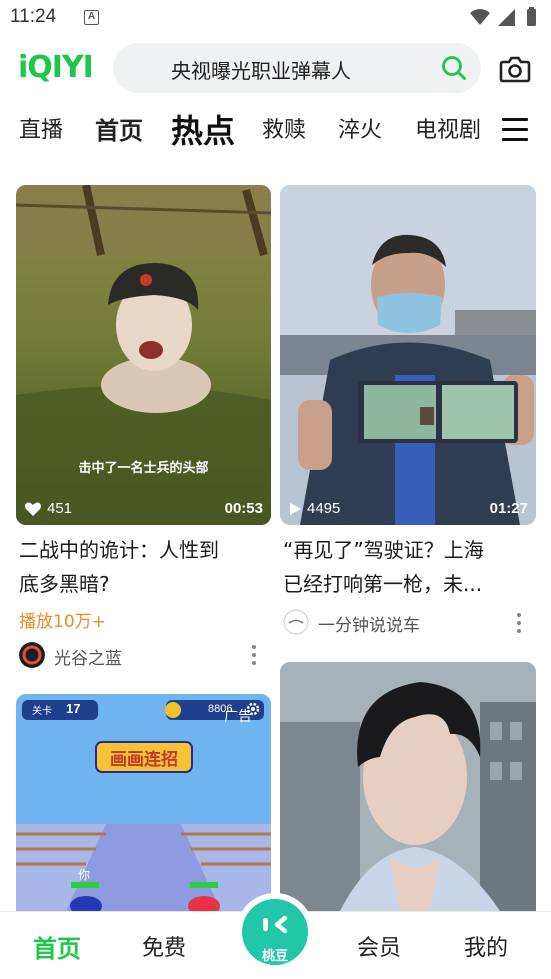 This screenshot has width=551, height=979. Describe the element at coordinates (515, 130) in the screenshot. I see `menu-icon` at that location.